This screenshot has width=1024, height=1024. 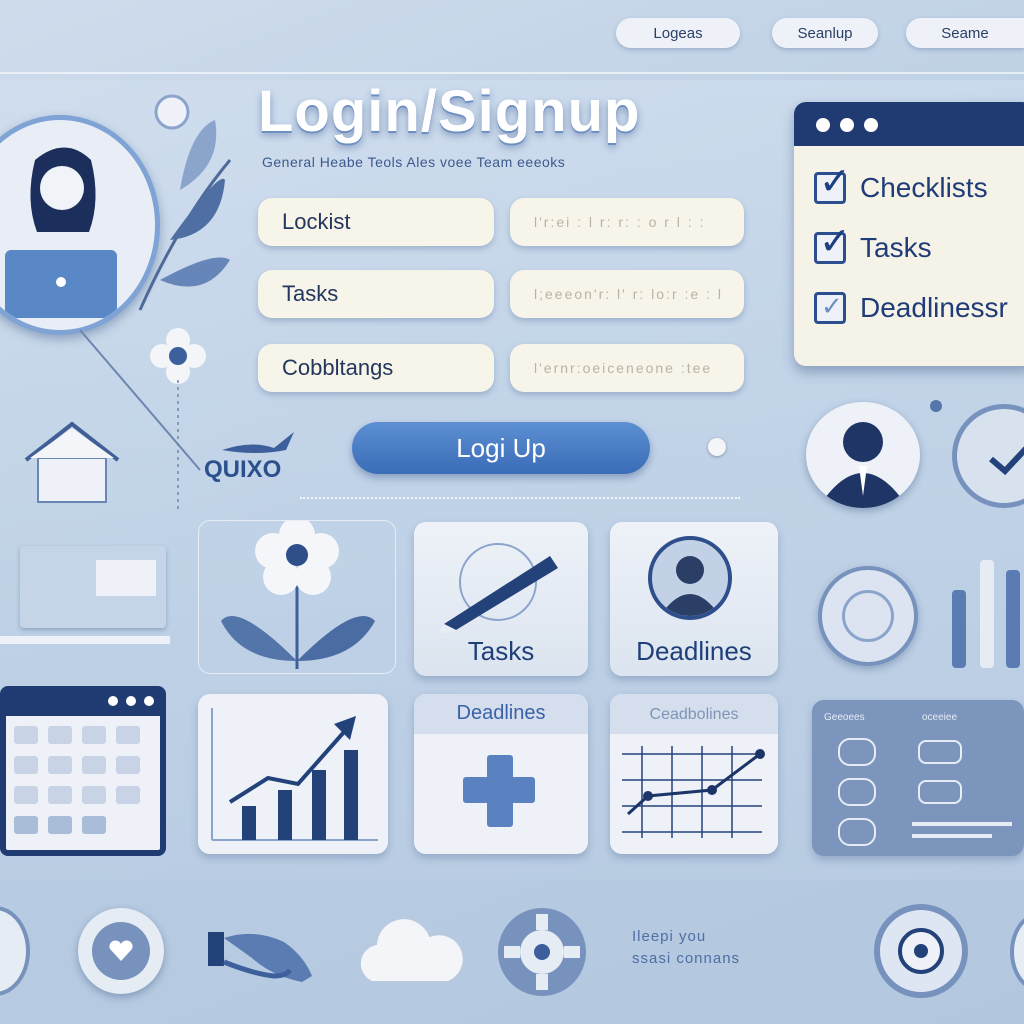 I want to click on input-lockist: l'r:ei : l r: r: : o r l : :, so click(x=627, y=222).